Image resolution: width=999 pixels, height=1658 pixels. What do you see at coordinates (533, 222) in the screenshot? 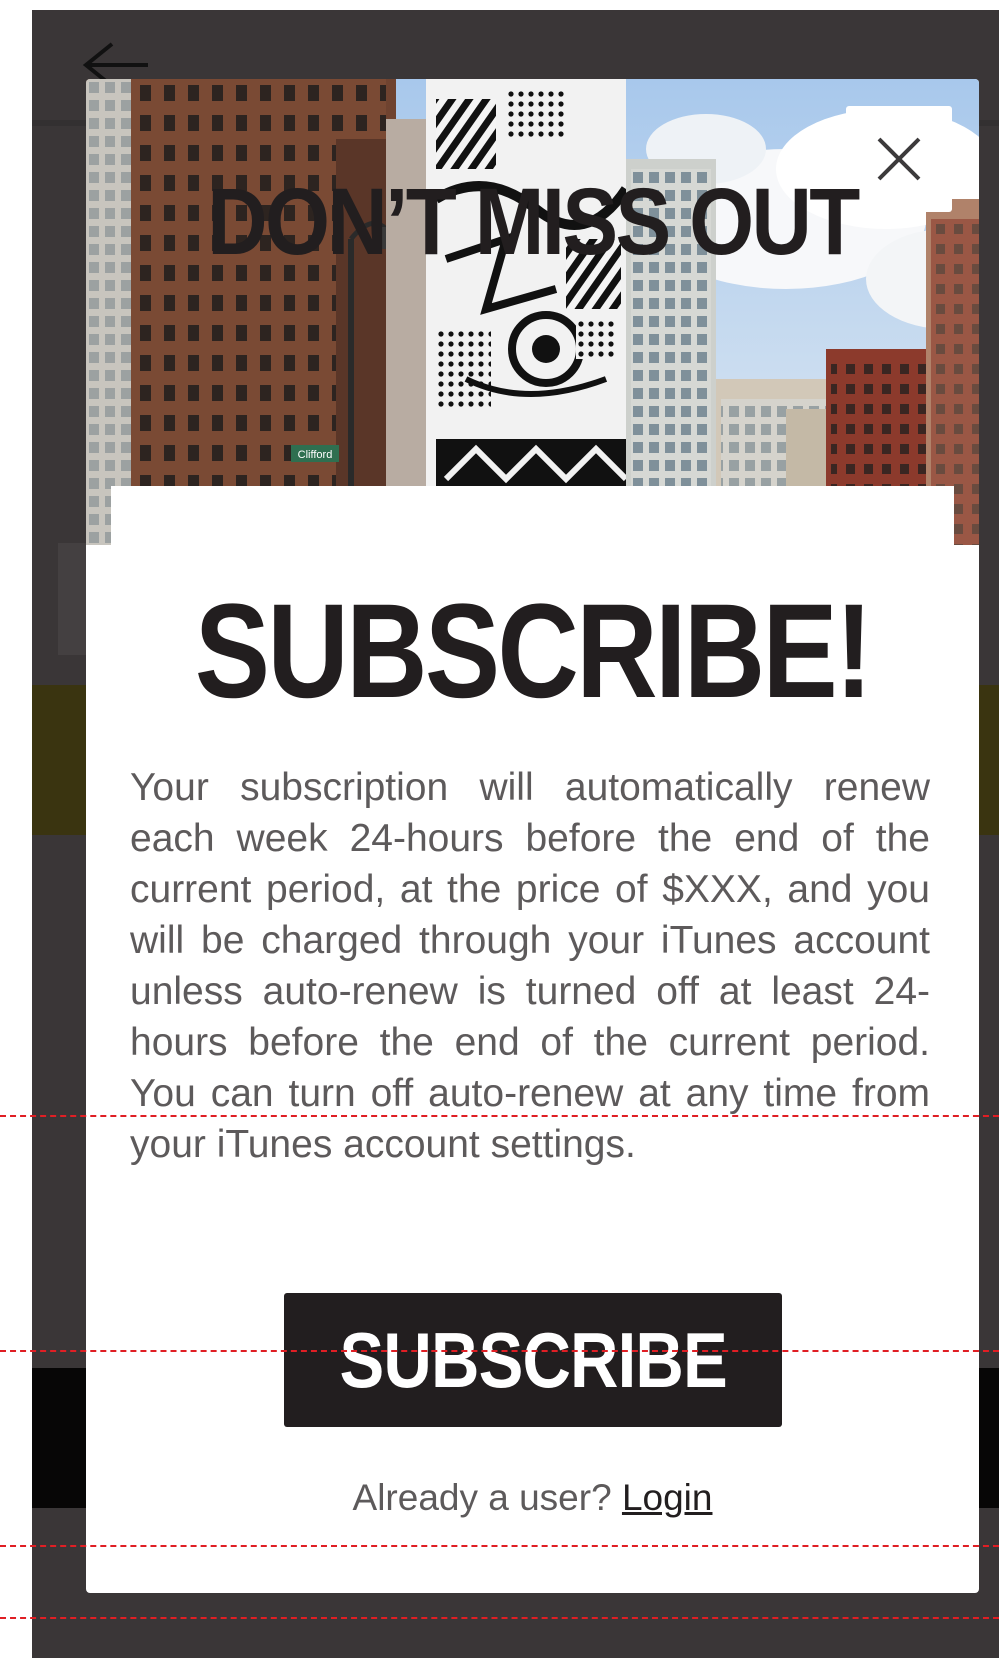
I see `headline-dont-miss-out: DON’T MISS OUT` at bounding box center [533, 222].